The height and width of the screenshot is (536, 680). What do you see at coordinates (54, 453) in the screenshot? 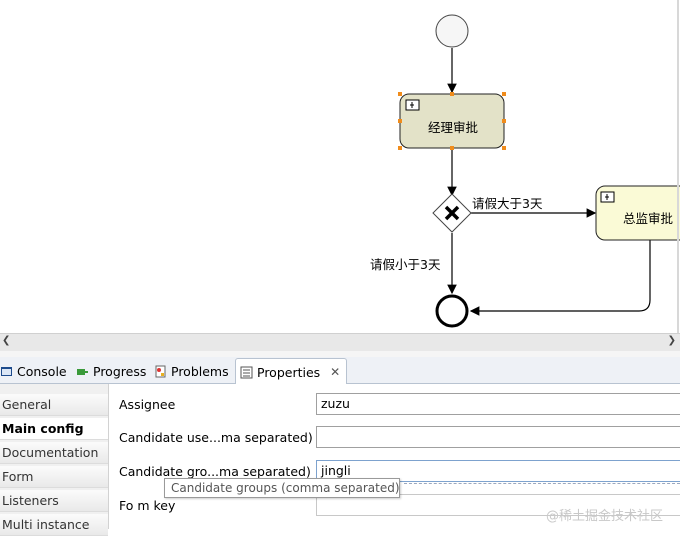
I see `nav-item-documentation: Documentation` at bounding box center [54, 453].